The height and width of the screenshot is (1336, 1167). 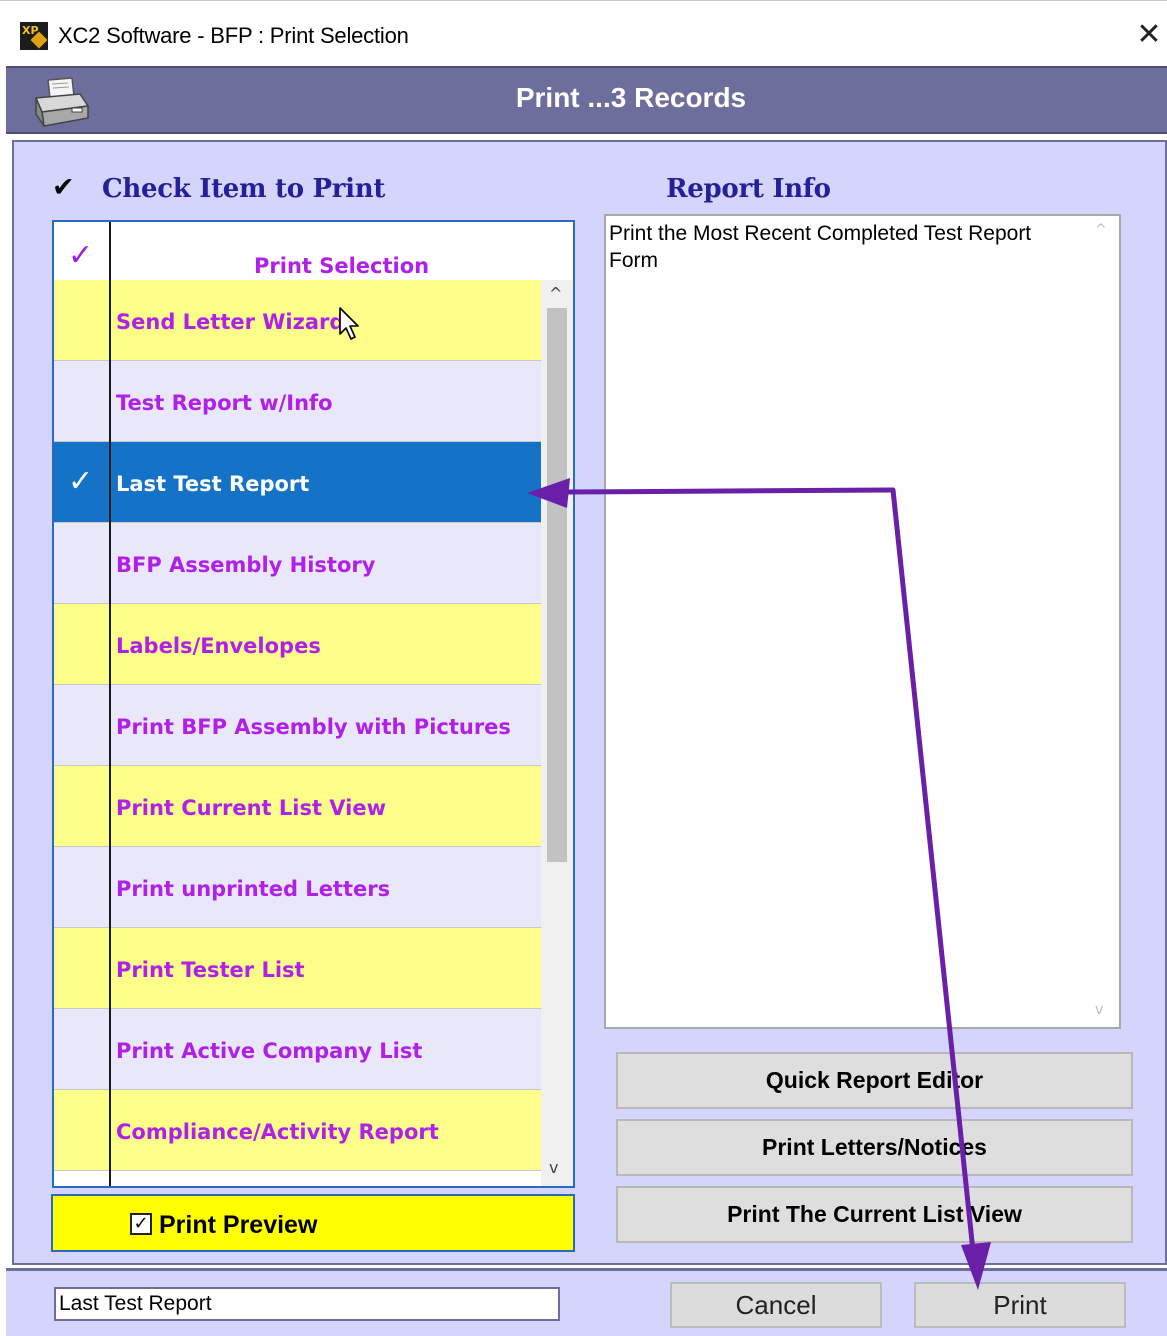 I want to click on print-preview-option: ✓ Print Preview, so click(x=313, y=1223).